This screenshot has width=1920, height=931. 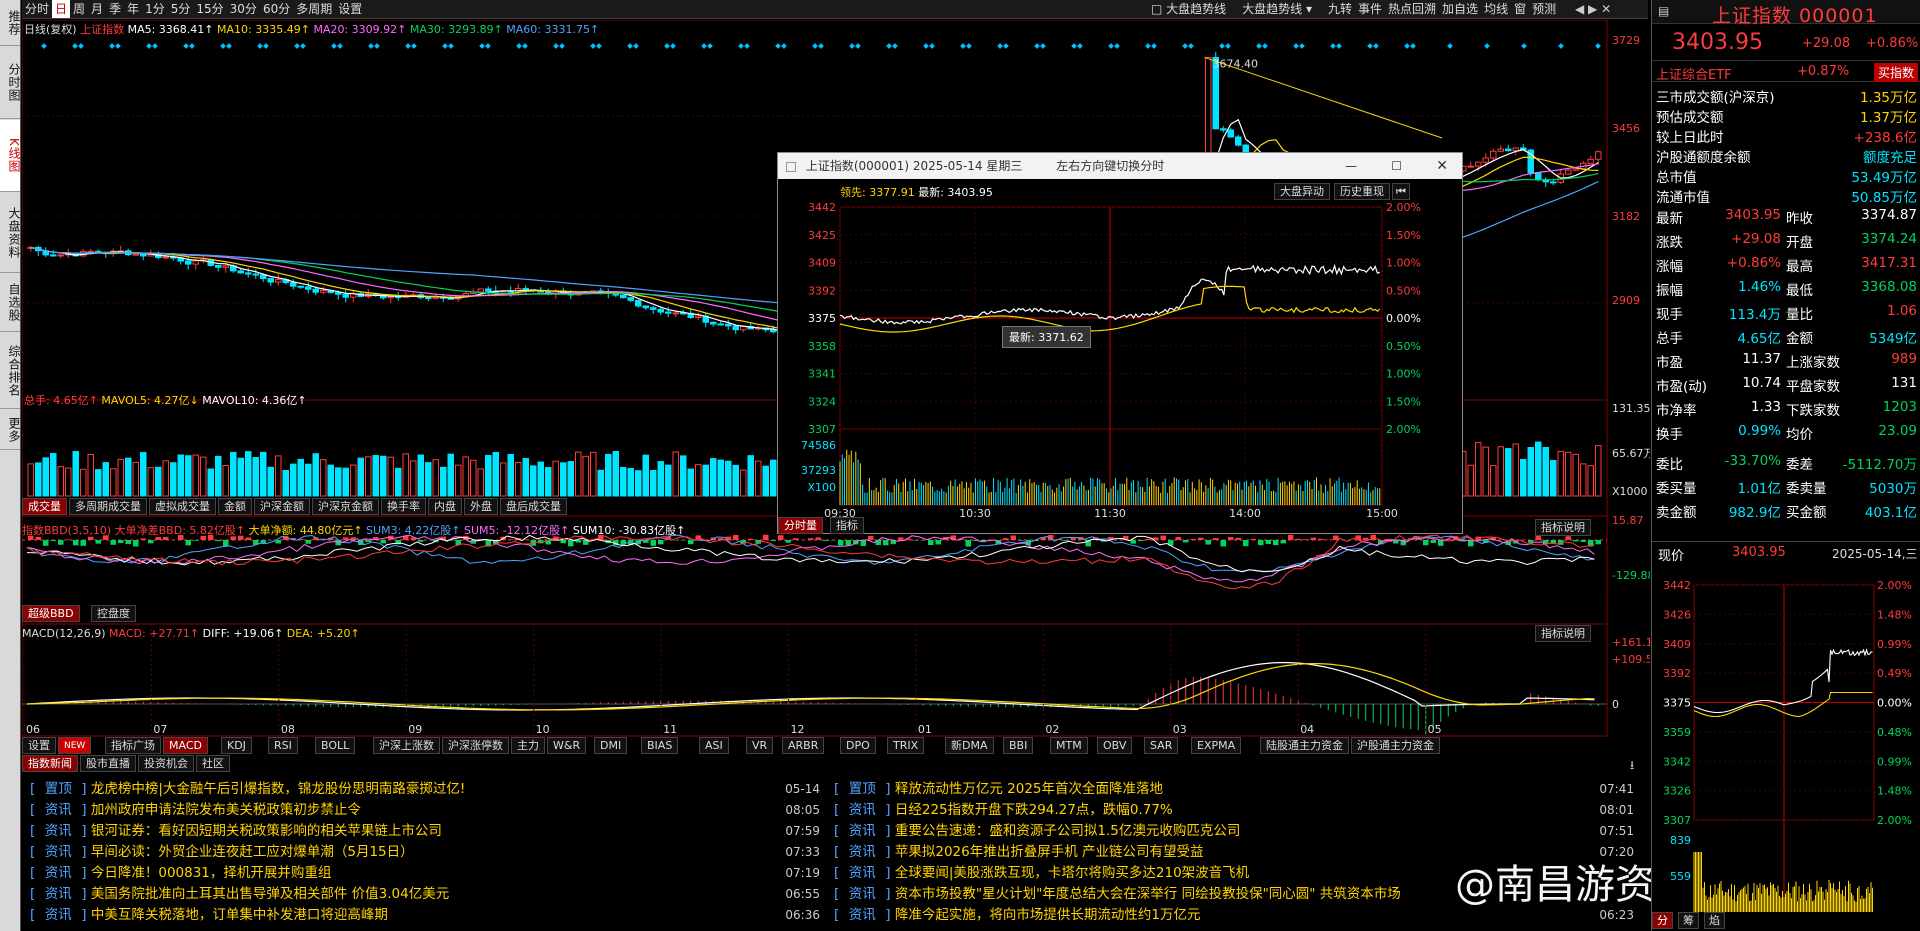 I want to click on ind-tab-18: 新DMA, so click(x=969, y=745).